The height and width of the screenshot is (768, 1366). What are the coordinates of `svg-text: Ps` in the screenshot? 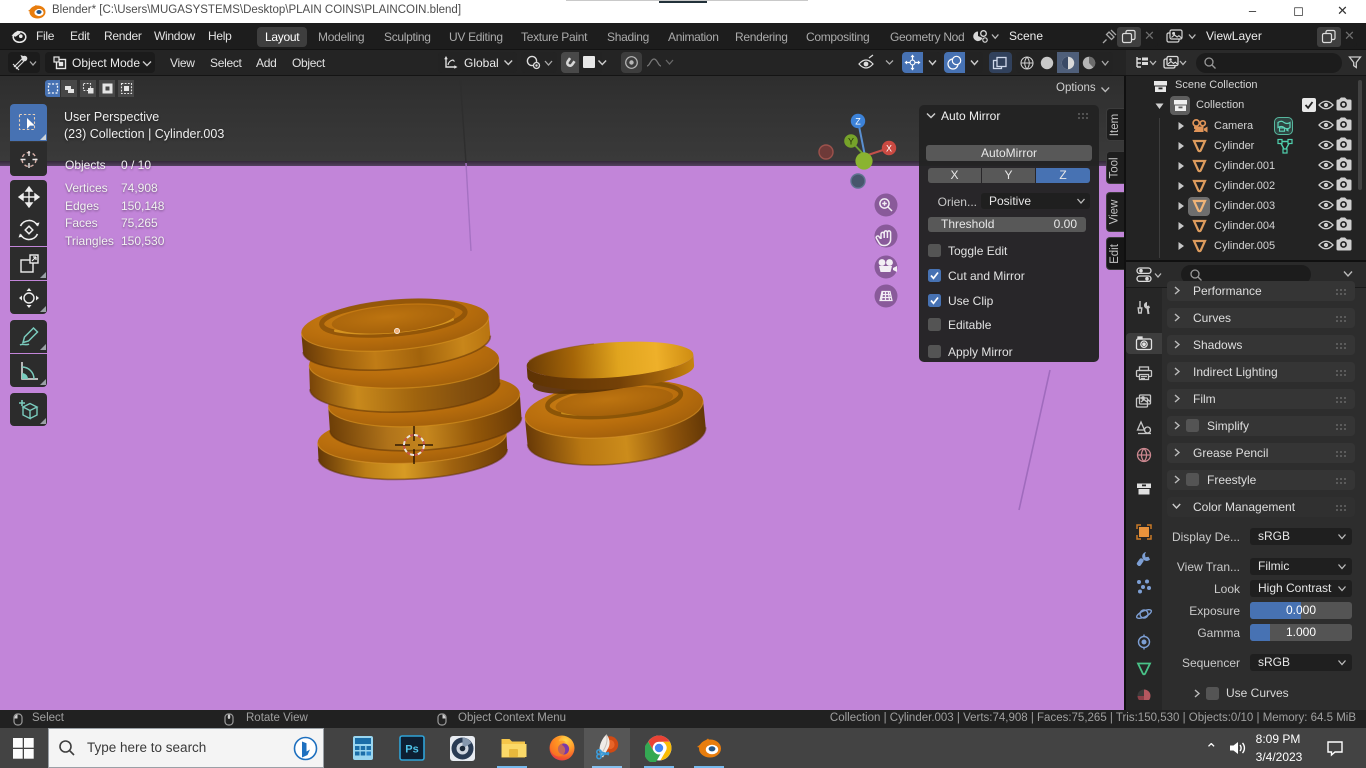 It's located at (411, 750).